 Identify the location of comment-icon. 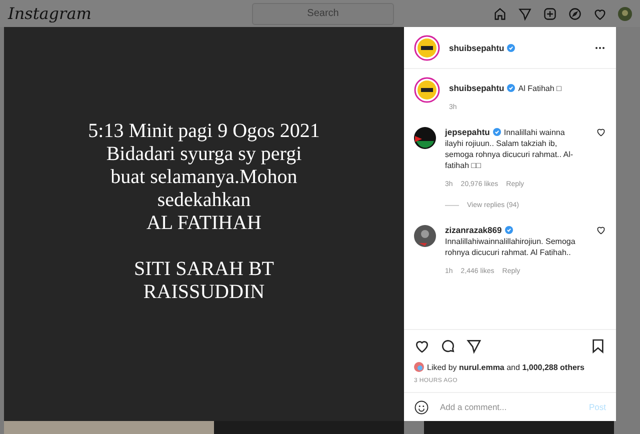
(448, 346).